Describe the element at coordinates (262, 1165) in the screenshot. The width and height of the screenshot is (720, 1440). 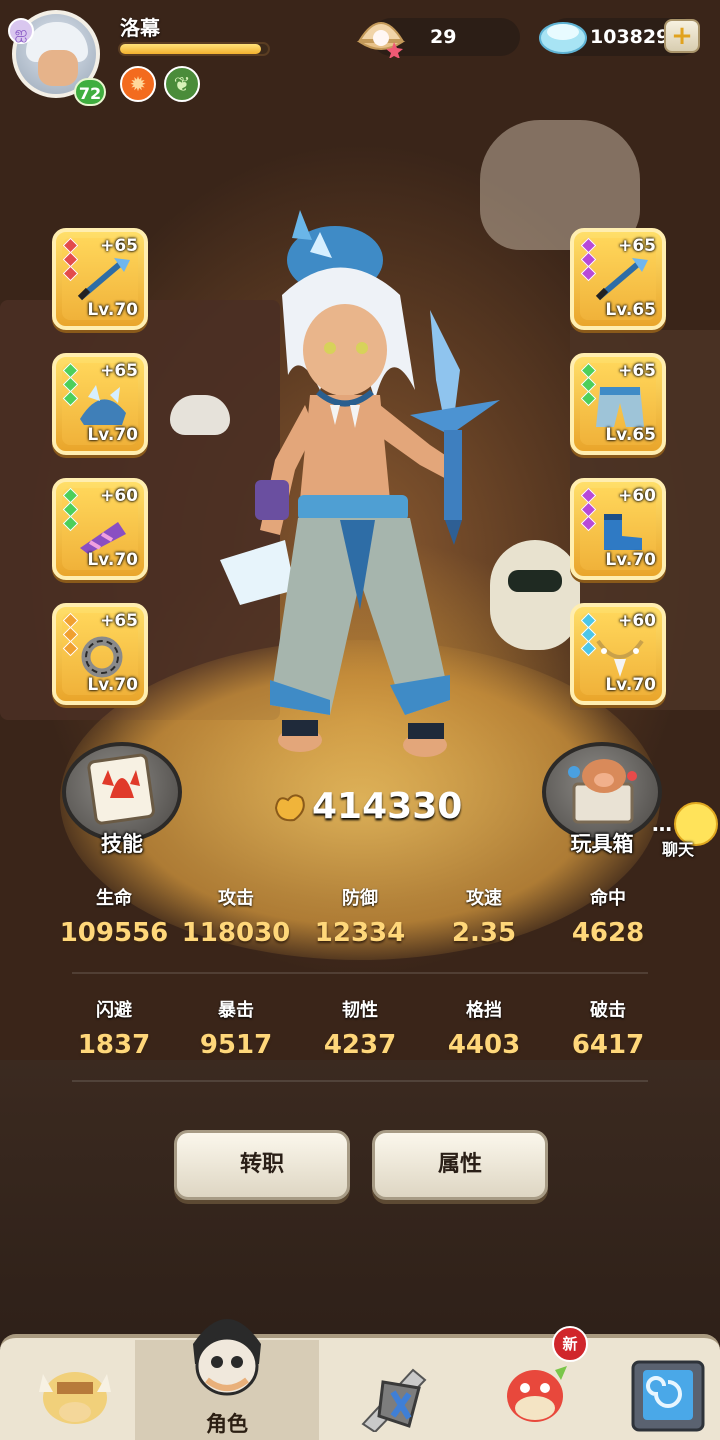
I see `job-change-button: 转职` at that location.